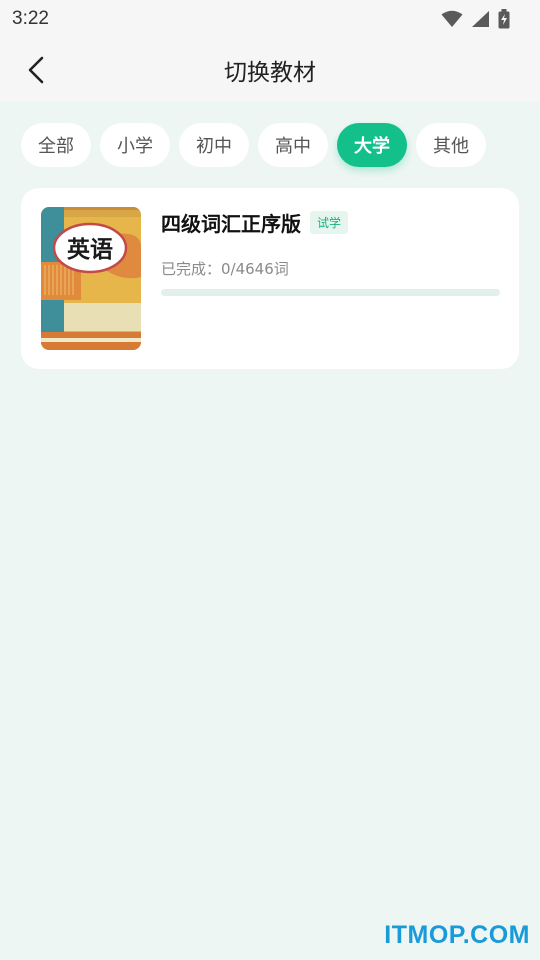 This screenshot has height=960, width=540. I want to click on book-cover-art: 英语, so click(91, 278).